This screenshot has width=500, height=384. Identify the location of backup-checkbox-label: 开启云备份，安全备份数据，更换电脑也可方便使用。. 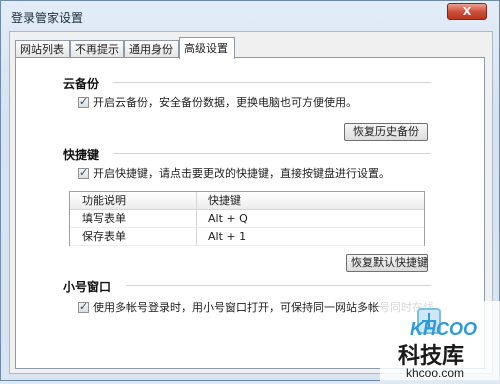
(225, 102).